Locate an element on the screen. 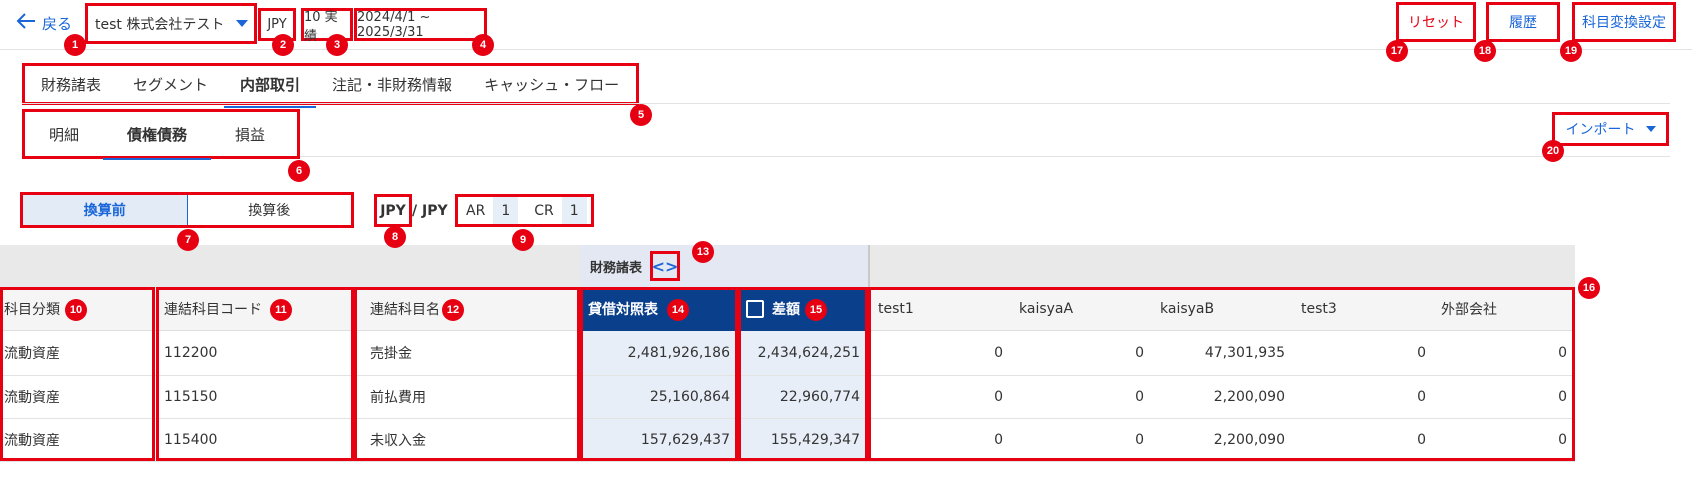 Image resolution: width=1692 pixels, height=485 pixels. ar-label: AR is located at coordinates (476, 210).